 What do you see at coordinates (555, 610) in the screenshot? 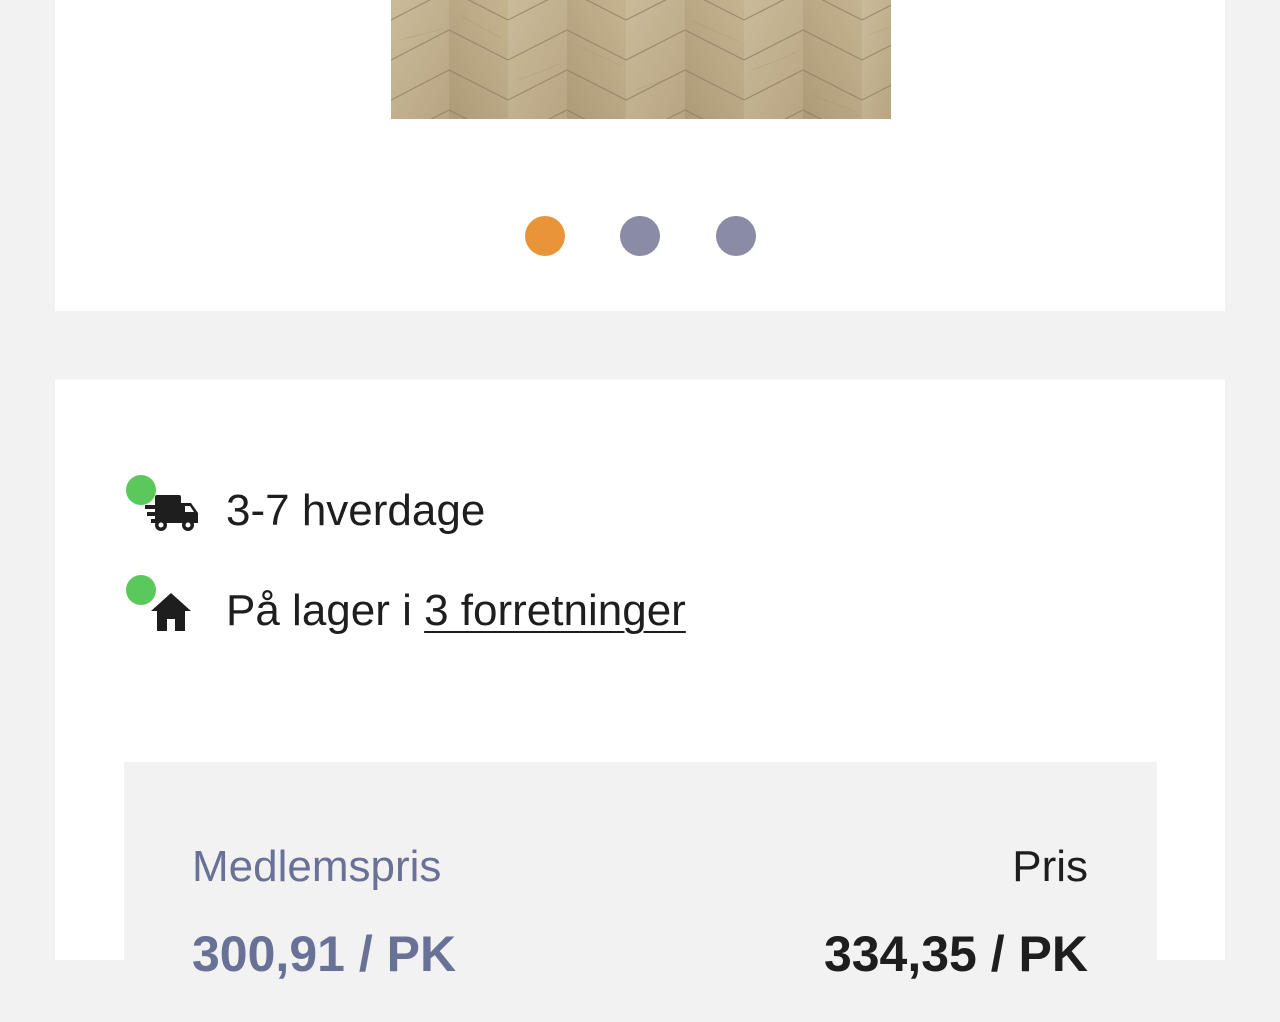
I see `stores-link: 3 forretninger` at bounding box center [555, 610].